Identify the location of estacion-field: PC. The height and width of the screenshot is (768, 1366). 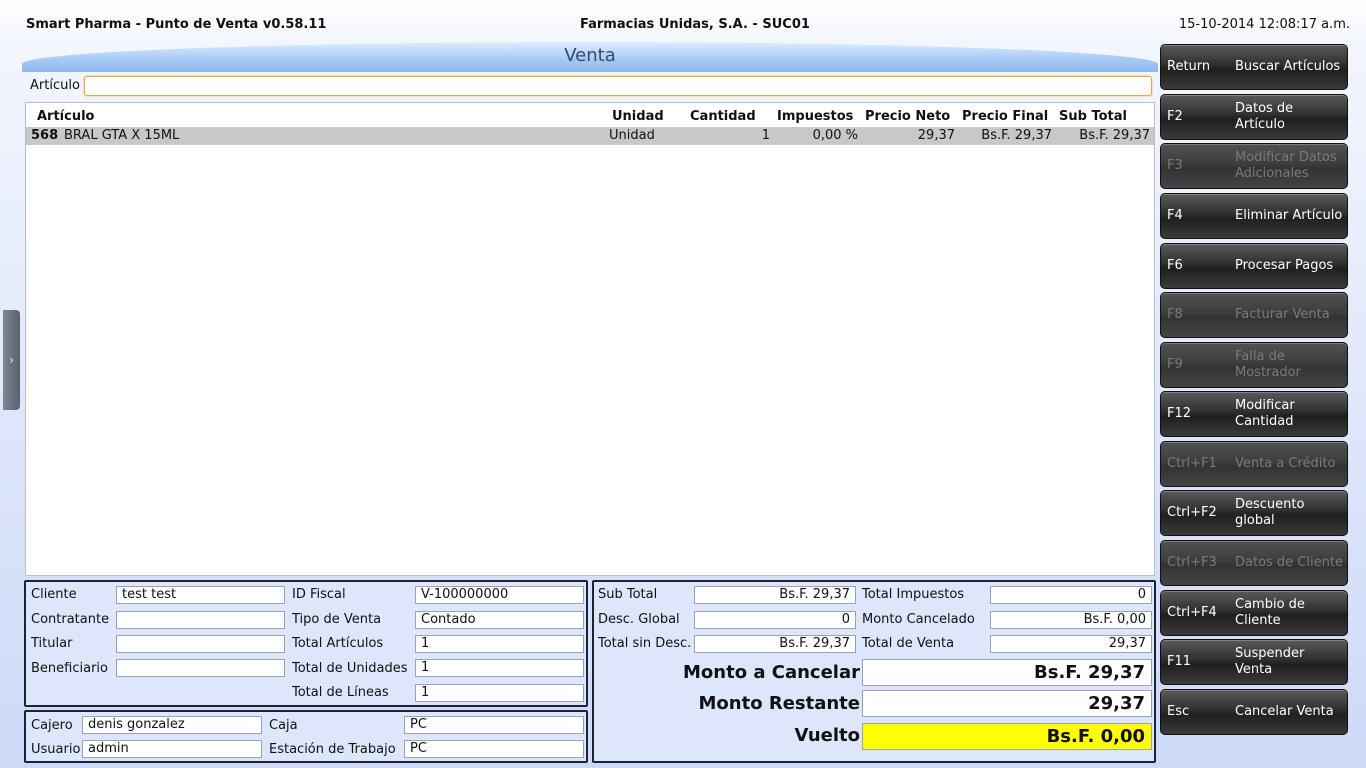
(494, 749).